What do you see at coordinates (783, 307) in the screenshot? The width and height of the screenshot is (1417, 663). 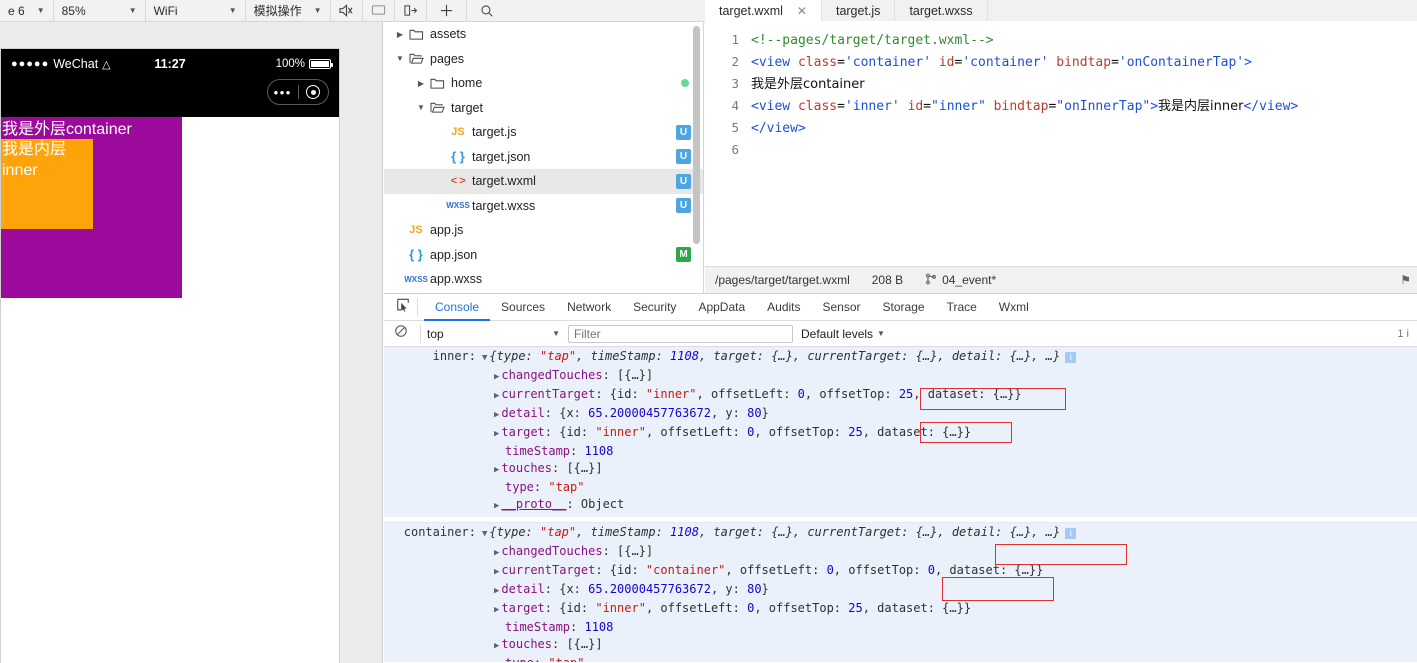 I see `devtools-tab-audits: Audits` at bounding box center [783, 307].